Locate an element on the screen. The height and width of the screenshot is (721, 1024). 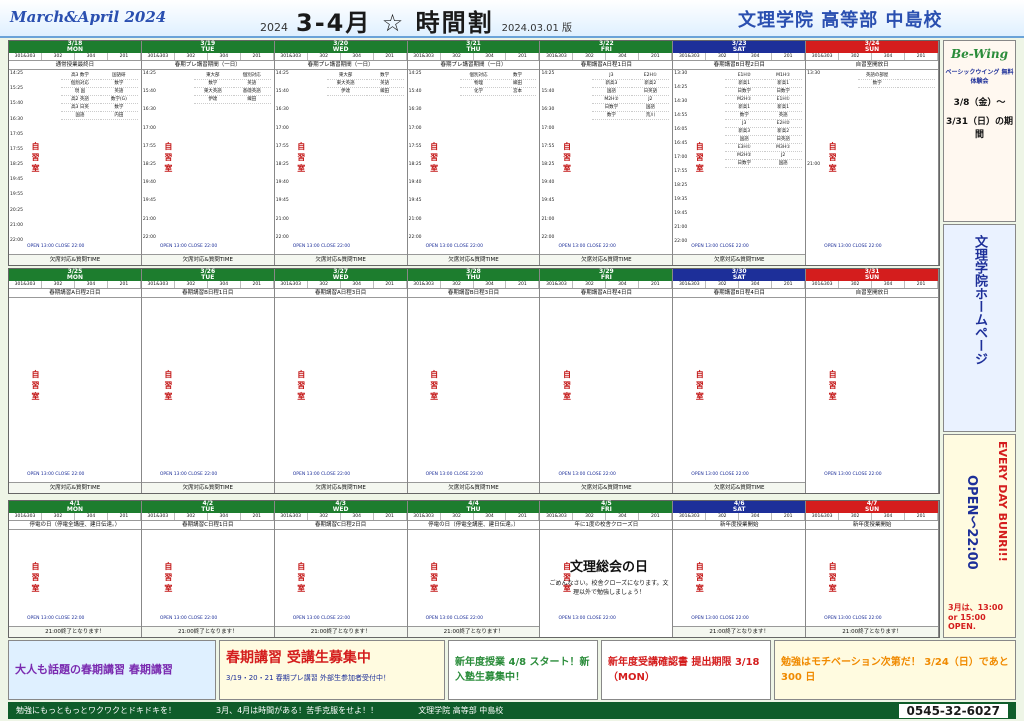
closure-notice: 文理総会の日 ごめんなさい。校舎クローズになります。文理以外で勉強しましょう！ is located at coordinates (609, 576).